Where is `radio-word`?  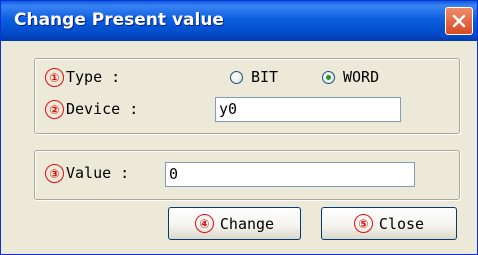 radio-word is located at coordinates (328, 77).